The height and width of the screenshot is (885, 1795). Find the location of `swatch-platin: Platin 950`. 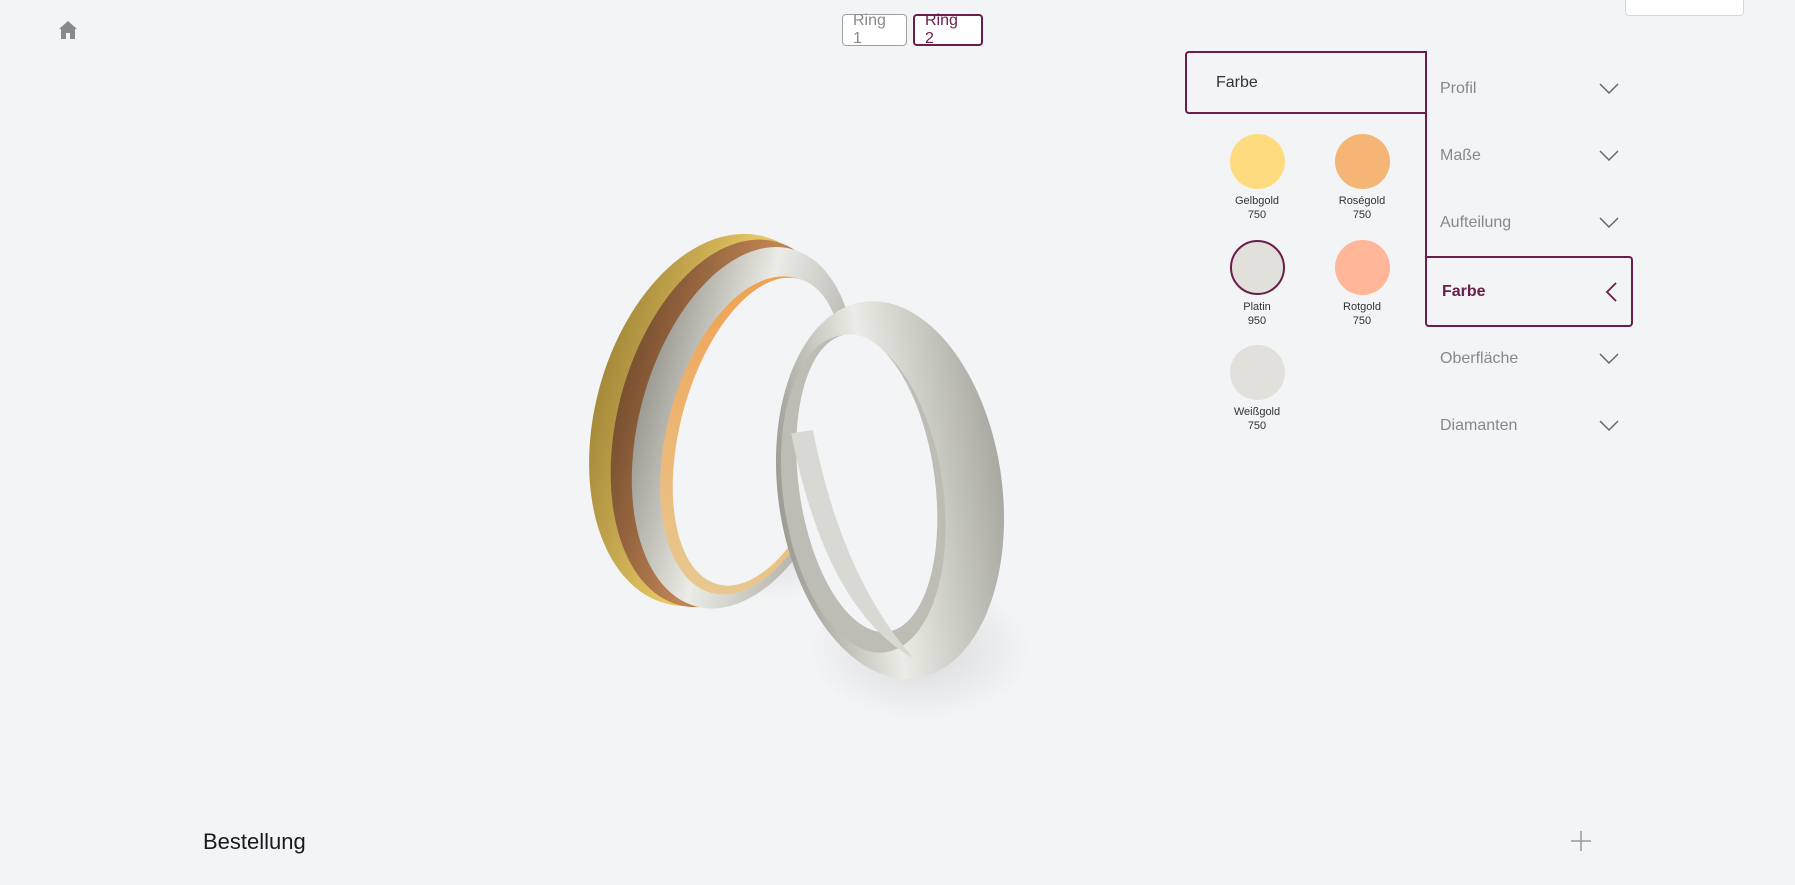

swatch-platin: Platin 950 is located at coordinates (1257, 284).